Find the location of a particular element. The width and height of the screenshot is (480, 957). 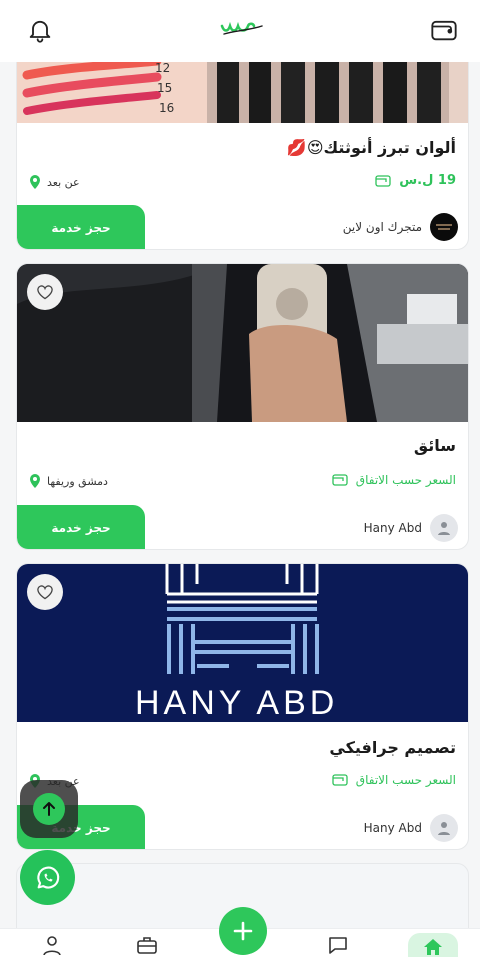

image-brand-text: HANY ABD is located at coordinates (237, 703).